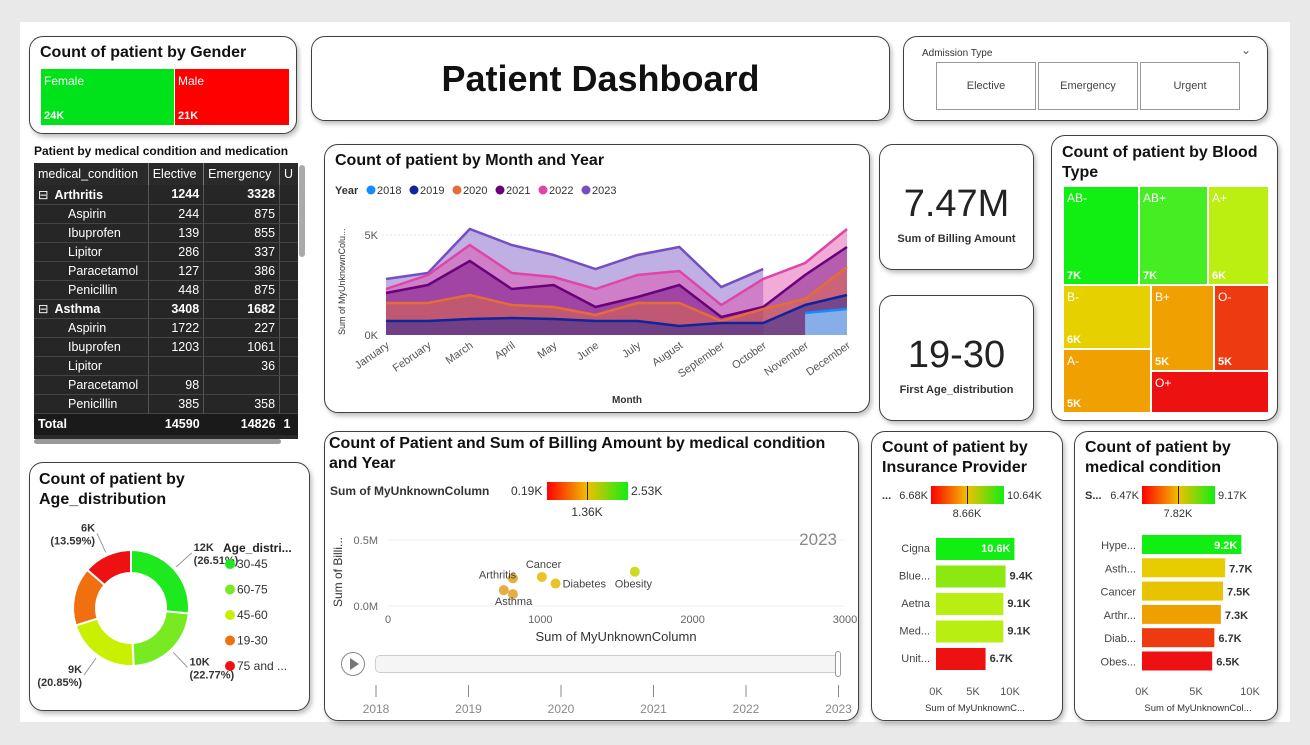  I want to click on x-tick-label: 5K, so click(973, 692).